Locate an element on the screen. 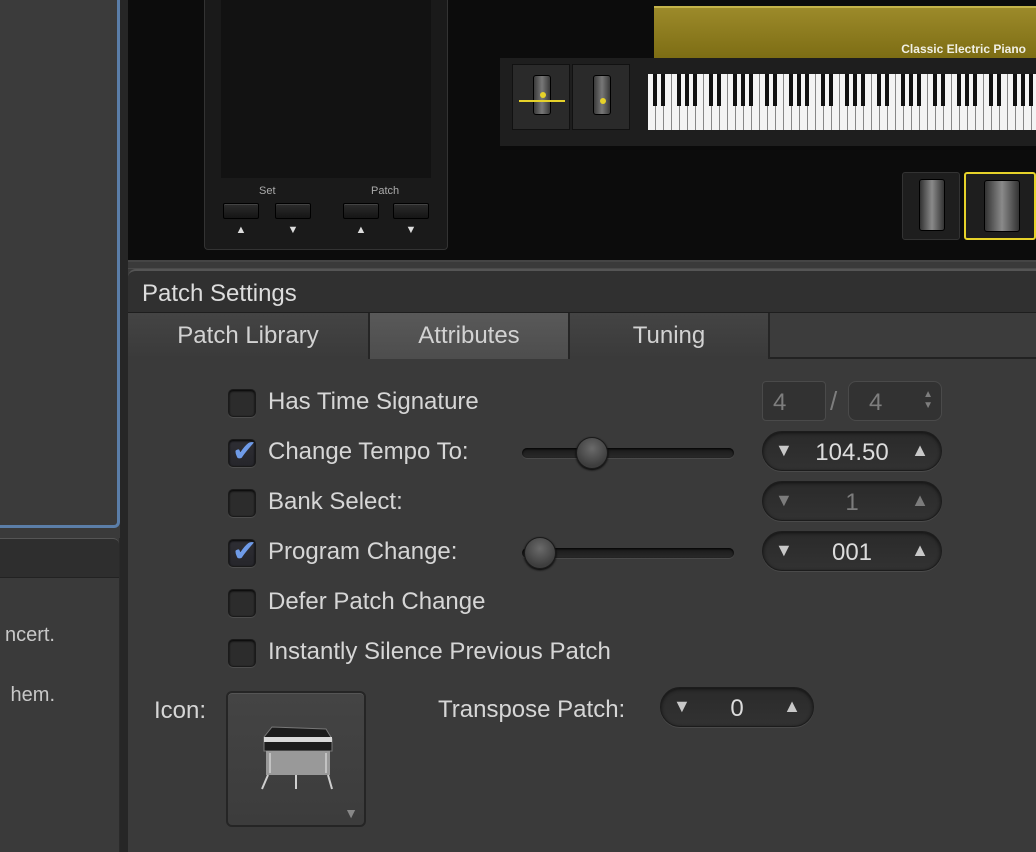 This screenshot has height=852, width=1036. bank-select-label: Bank Select: is located at coordinates (335, 501).